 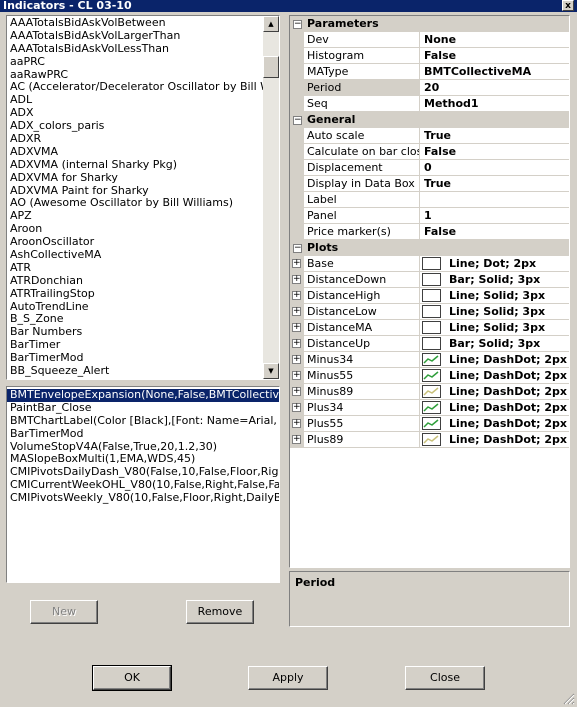 I want to click on property-name: DistanceLow, so click(x=362, y=312).